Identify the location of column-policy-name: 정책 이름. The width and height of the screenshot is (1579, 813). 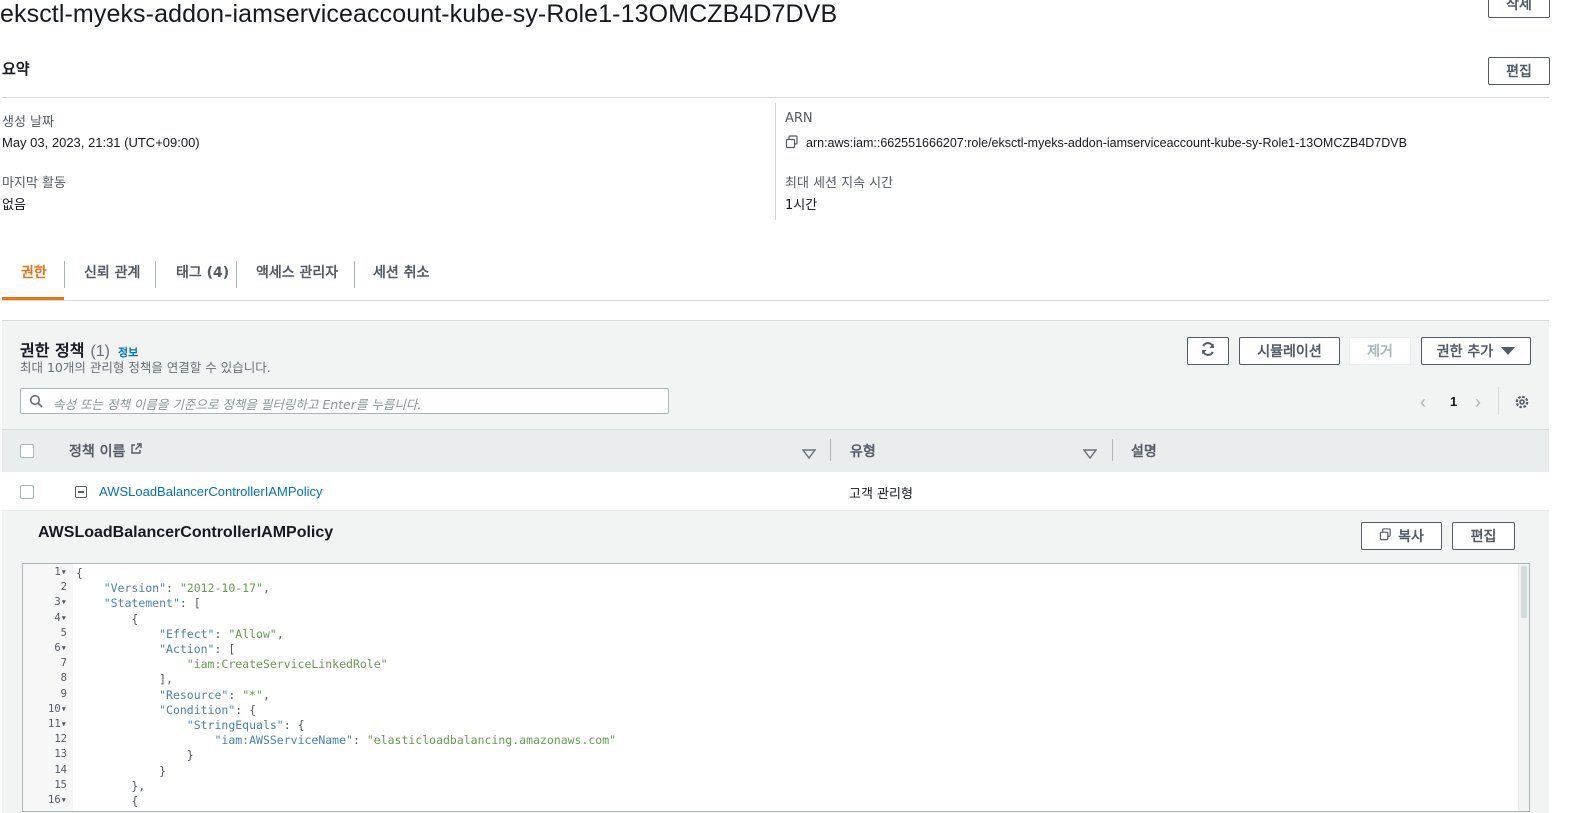
(106, 451).